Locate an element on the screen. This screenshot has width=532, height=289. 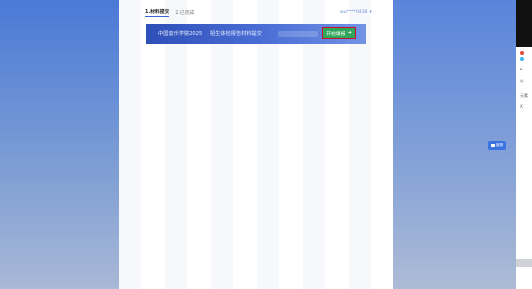
banner-blurred-text is located at coordinates (298, 34).